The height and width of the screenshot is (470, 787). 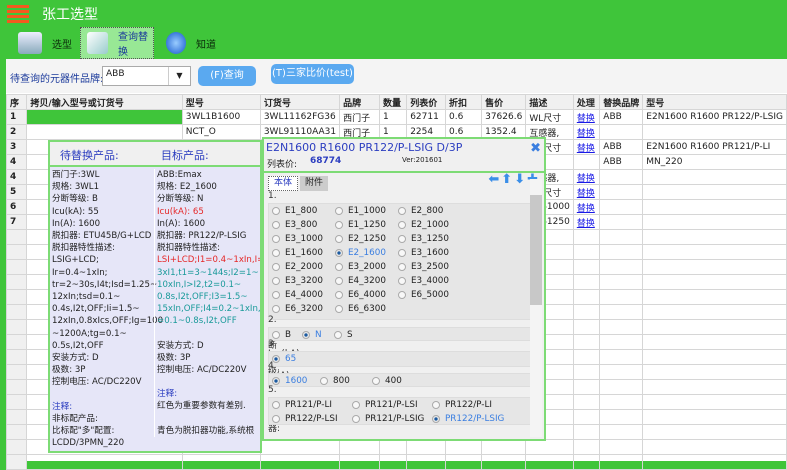 I want to click on option-radio: E3_3200, so click(x=297, y=281).